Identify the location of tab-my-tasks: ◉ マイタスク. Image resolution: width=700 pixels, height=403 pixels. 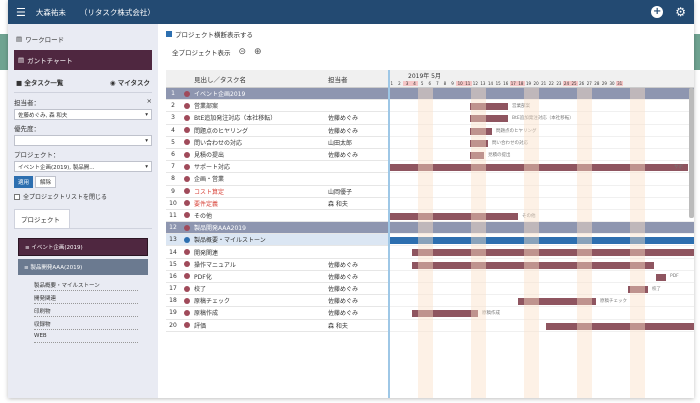
(130, 82).